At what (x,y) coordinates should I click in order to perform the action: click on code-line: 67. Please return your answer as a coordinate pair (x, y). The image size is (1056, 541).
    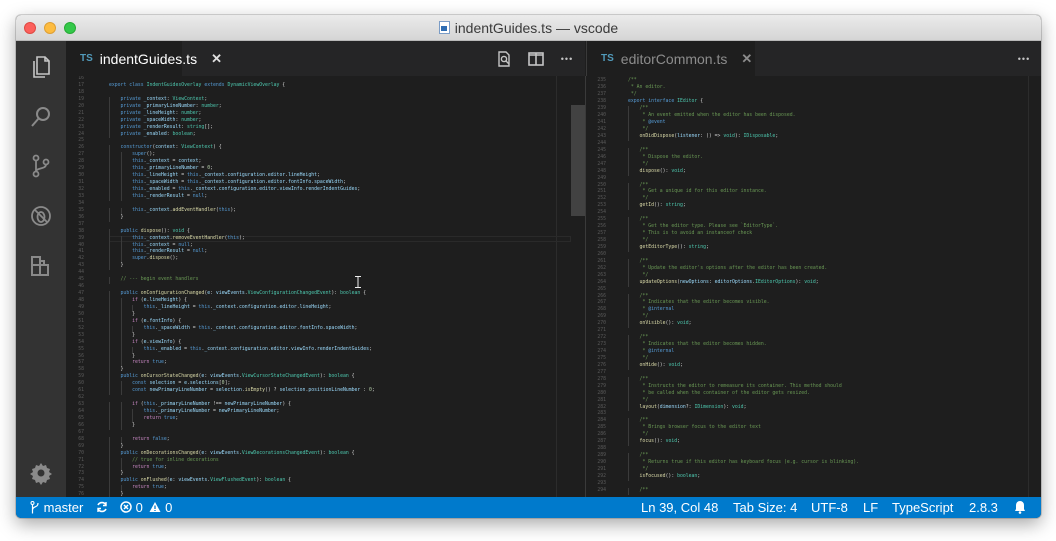
    Looking at the image, I should click on (325, 433).